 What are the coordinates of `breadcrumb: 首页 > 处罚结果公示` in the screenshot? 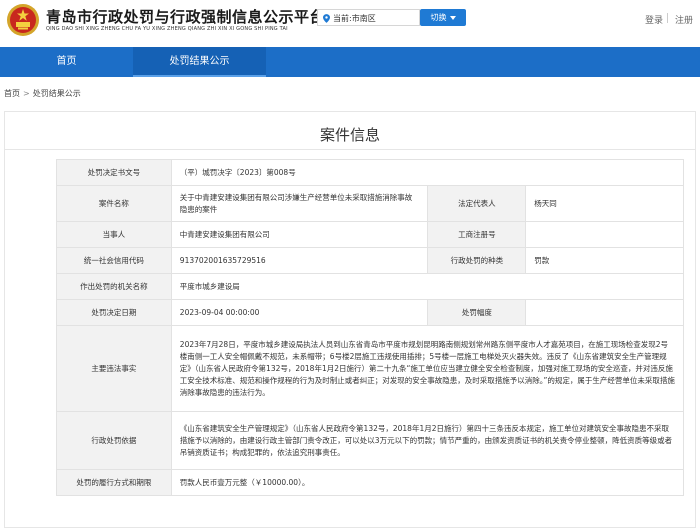 It's located at (42, 93).